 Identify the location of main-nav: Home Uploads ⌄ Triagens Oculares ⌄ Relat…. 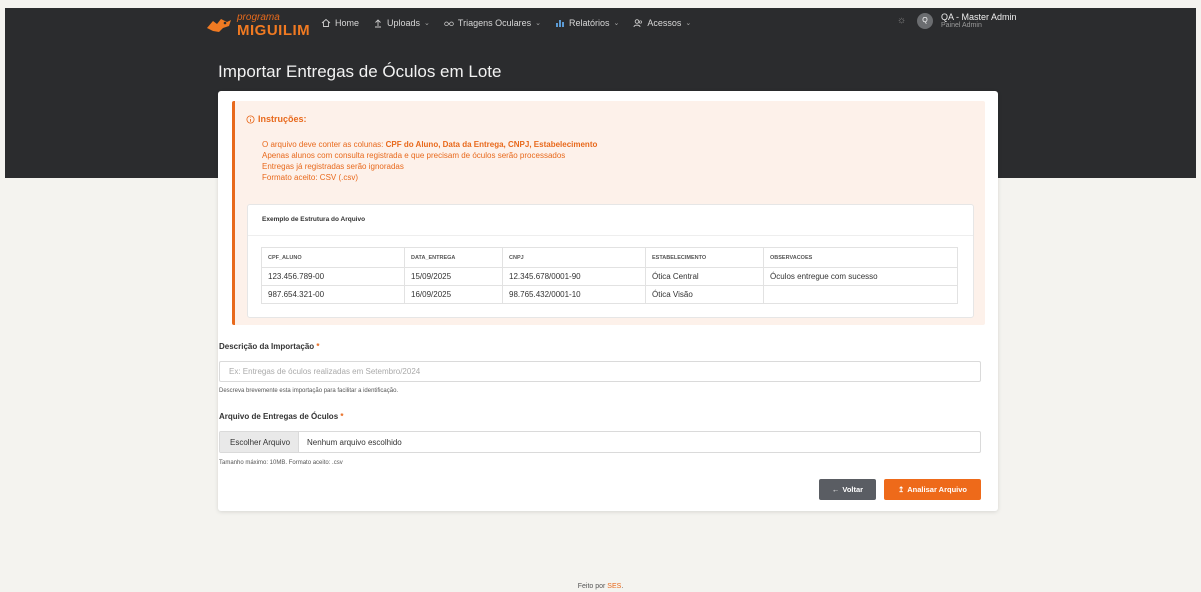
(506, 23).